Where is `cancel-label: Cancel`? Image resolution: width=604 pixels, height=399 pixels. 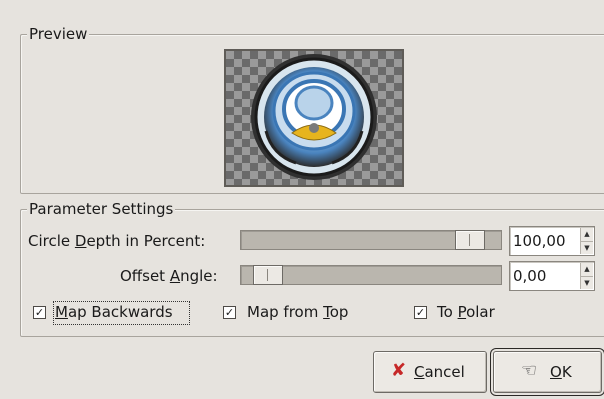 cancel-label: Cancel is located at coordinates (439, 372).